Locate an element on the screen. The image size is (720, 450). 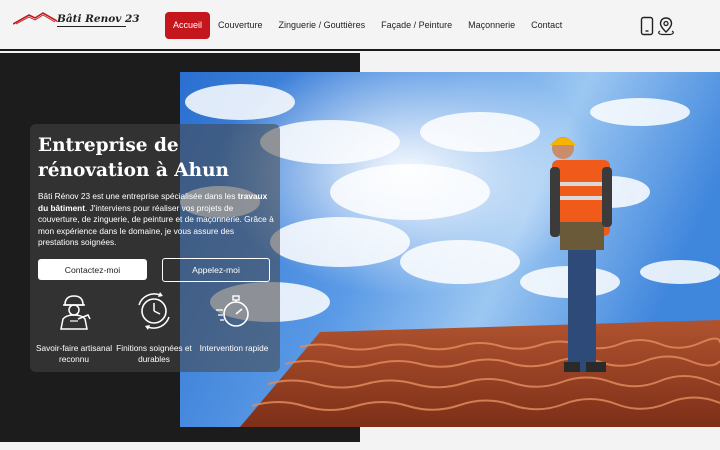
feature-savoir-faire: Savoir-faire artisanal reconnu is located at coordinates (74, 328).